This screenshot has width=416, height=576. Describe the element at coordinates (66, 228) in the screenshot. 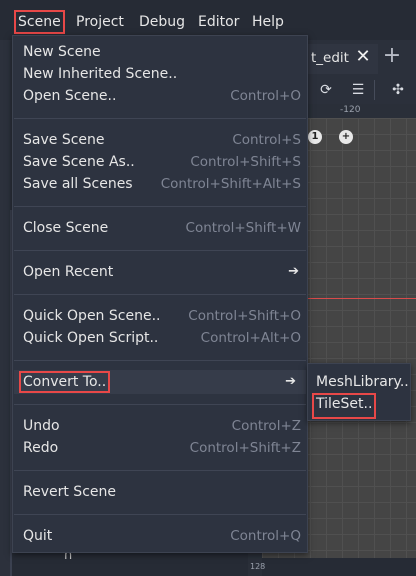

I see `menu-item-label: Close Scene` at that location.